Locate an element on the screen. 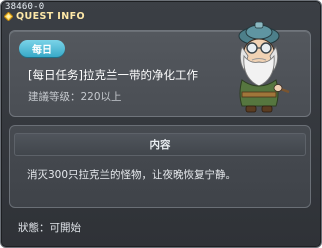 The height and width of the screenshot is (248, 322). quest-status: 狀態：可開始 is located at coordinates (49, 228).